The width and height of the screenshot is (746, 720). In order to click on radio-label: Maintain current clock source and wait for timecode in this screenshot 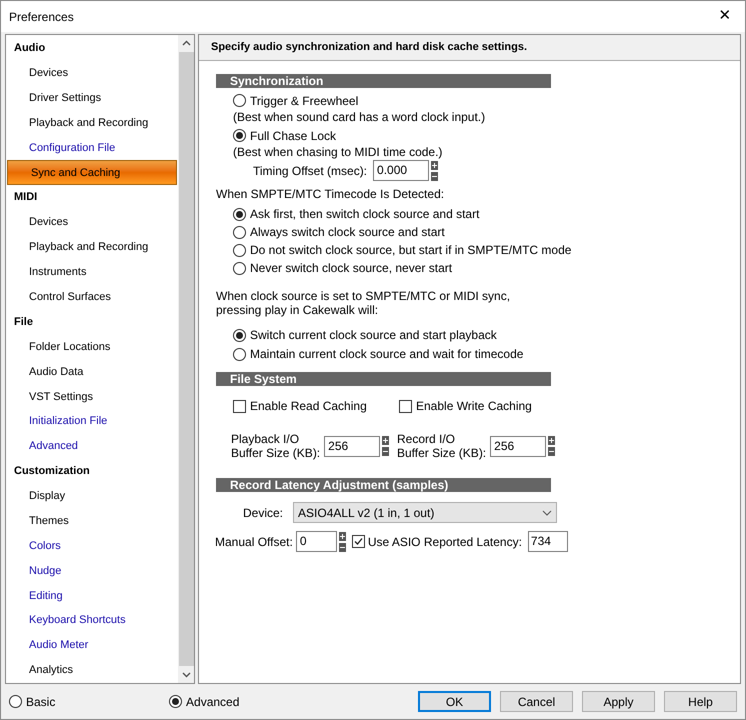, I will do `click(387, 354)`.